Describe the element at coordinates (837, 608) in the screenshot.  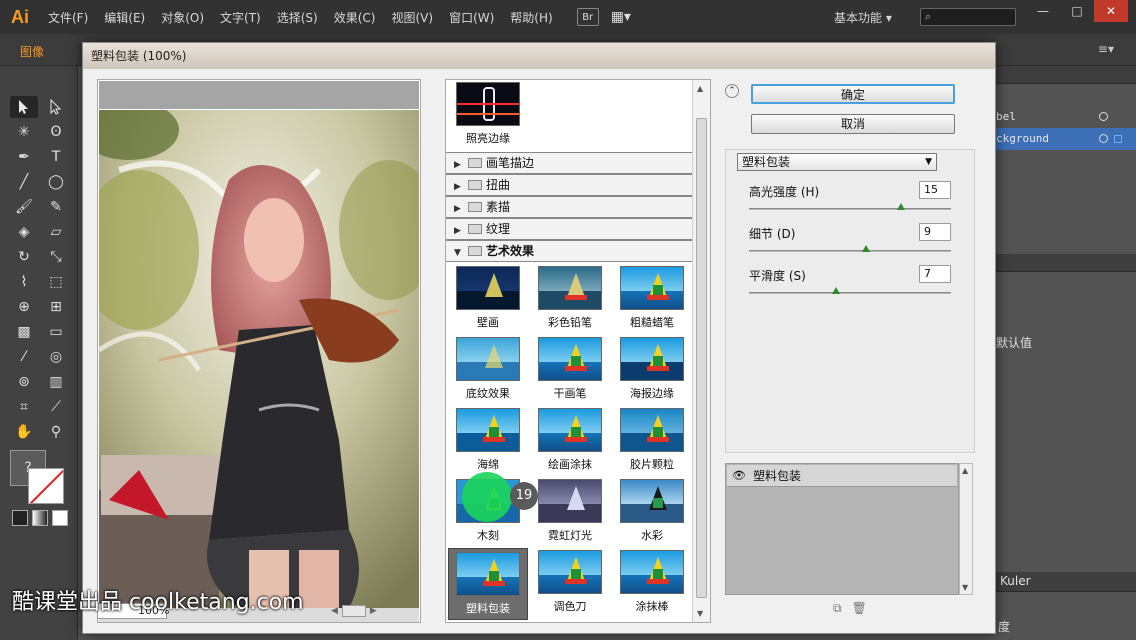
I see `new-effect-layer-icon: ⧉` at that location.